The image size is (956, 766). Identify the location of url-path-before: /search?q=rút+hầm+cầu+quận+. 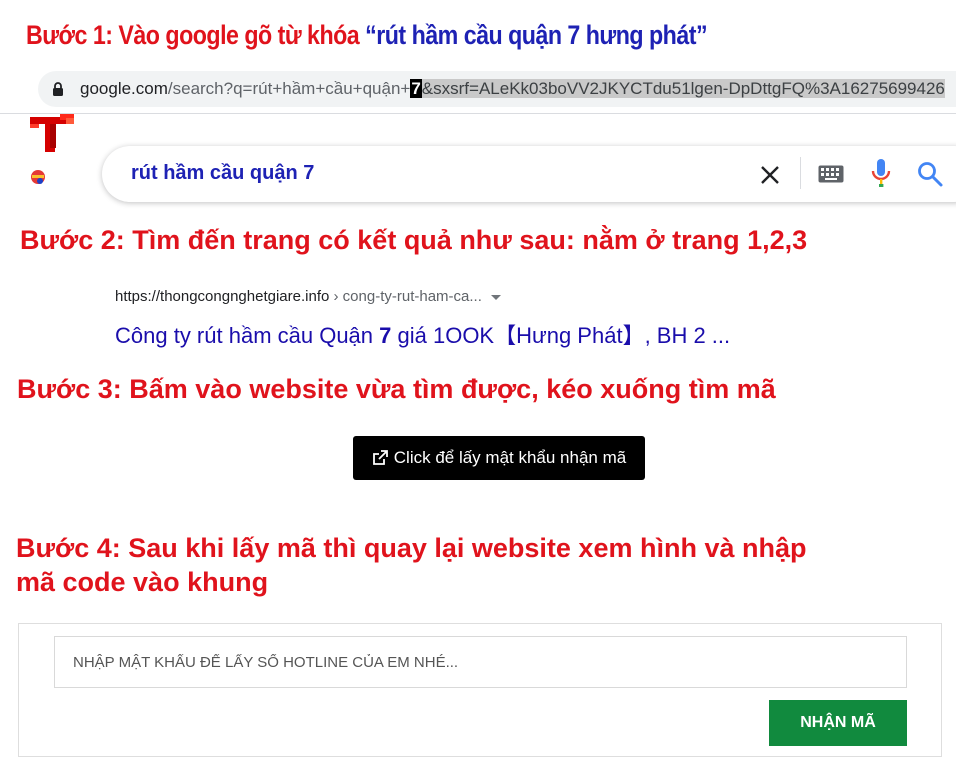
(289, 88).